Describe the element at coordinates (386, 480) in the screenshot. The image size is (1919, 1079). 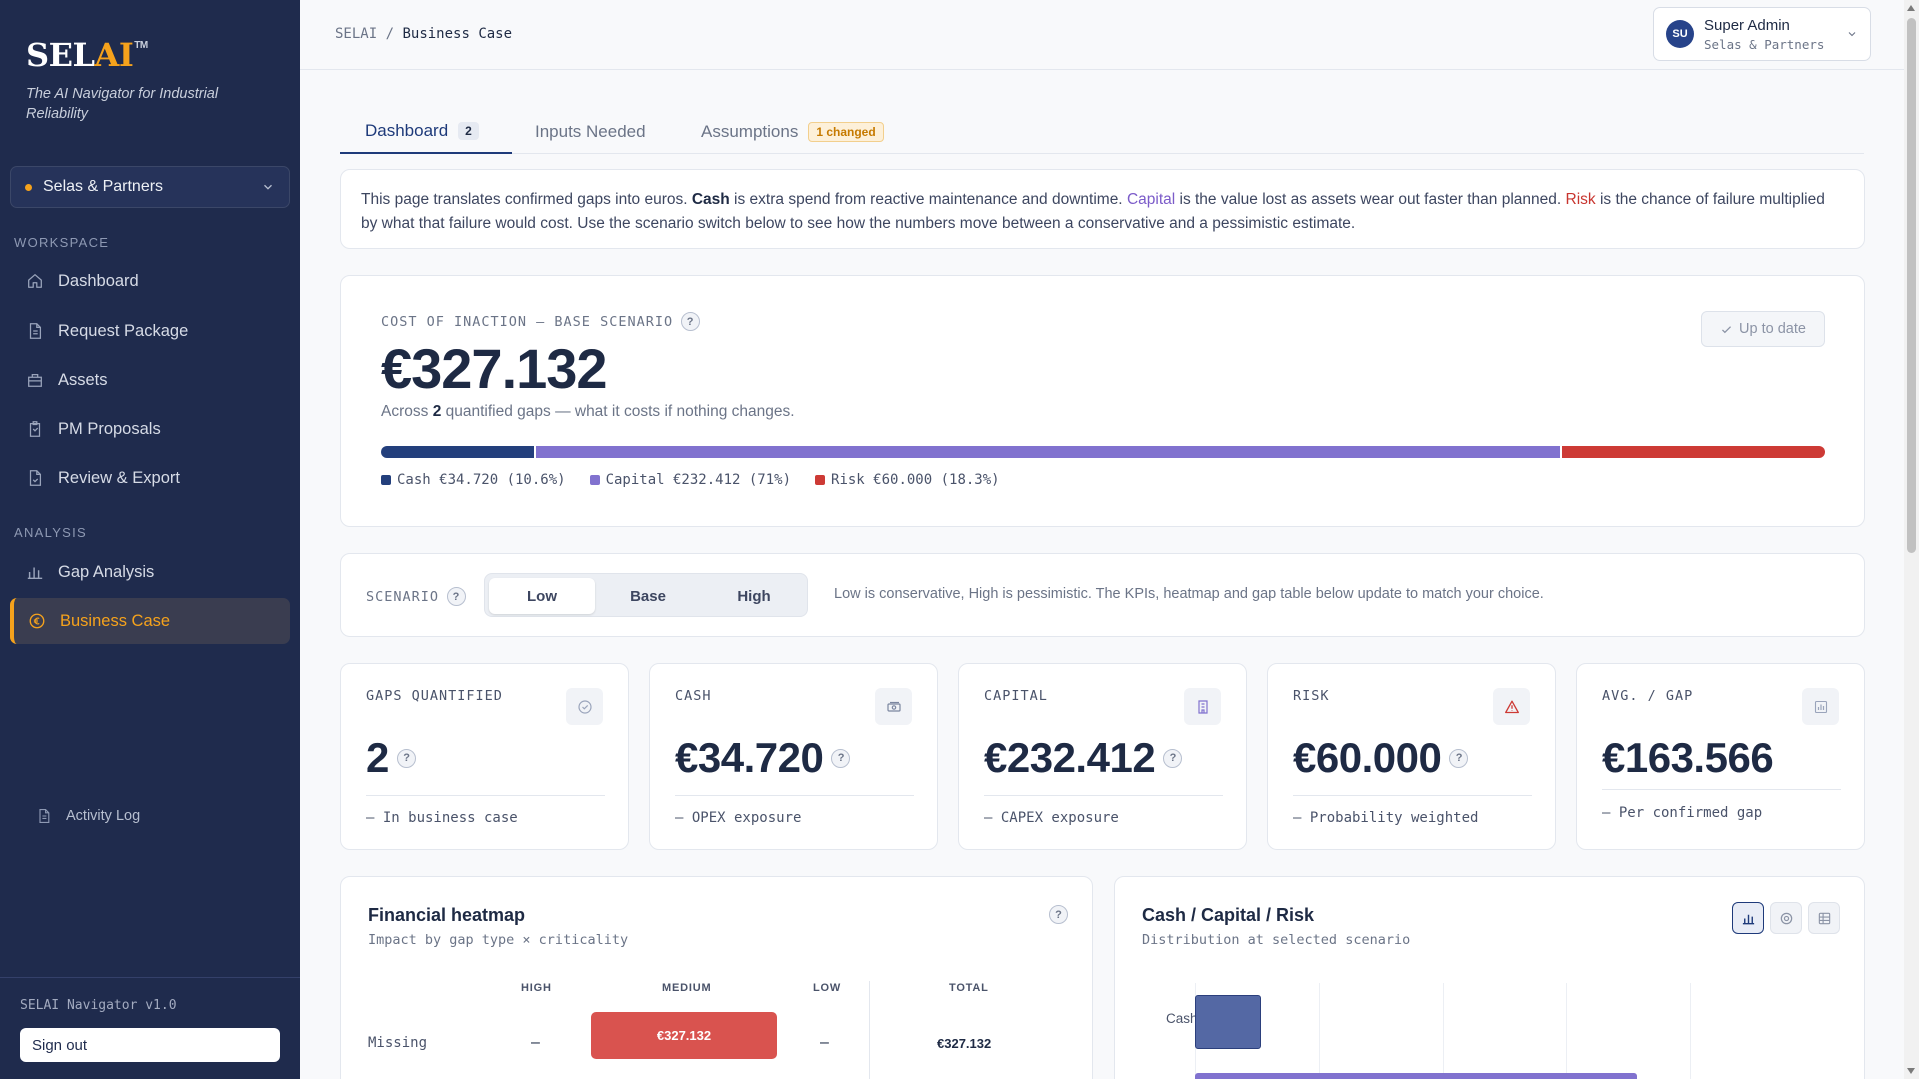
I see `legend-swatch` at that location.